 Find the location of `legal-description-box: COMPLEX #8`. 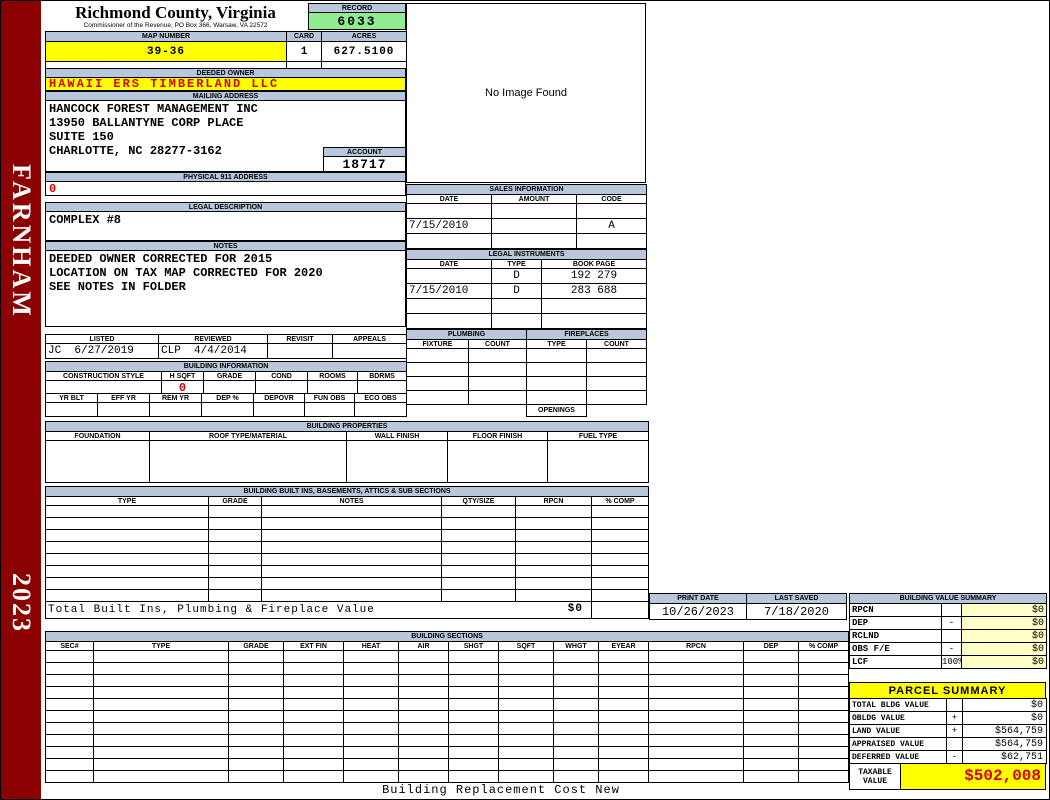

legal-description-box: COMPLEX #8 is located at coordinates (225, 226).